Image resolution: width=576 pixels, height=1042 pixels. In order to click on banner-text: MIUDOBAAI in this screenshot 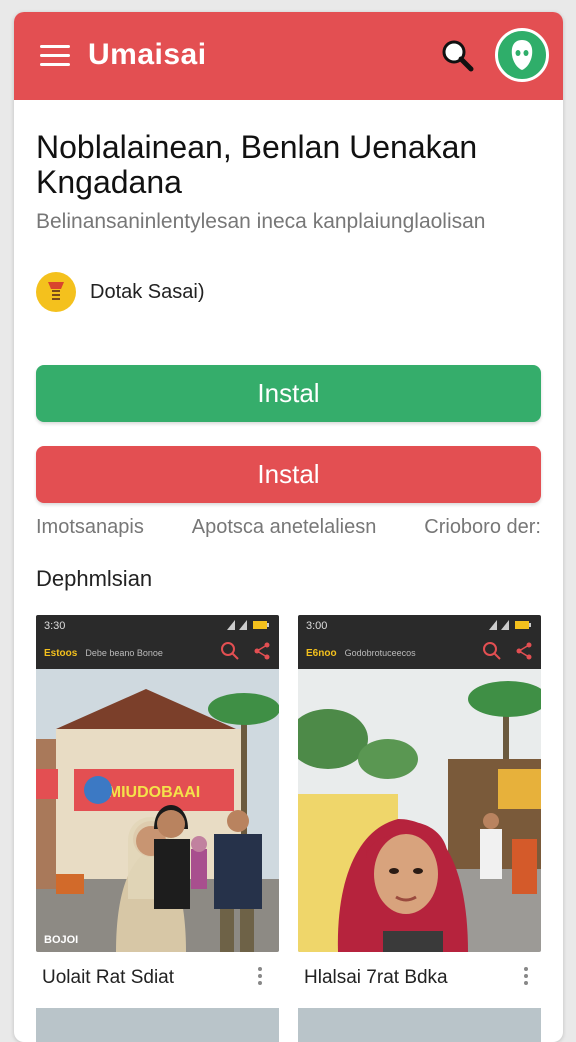, I will do `click(154, 792)`.